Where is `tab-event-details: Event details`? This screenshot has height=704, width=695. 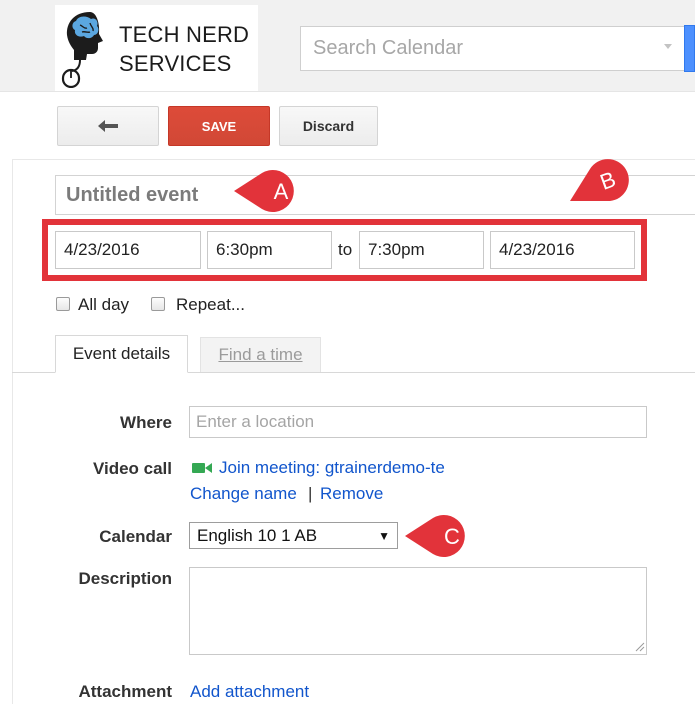 tab-event-details: Event details is located at coordinates (121, 354).